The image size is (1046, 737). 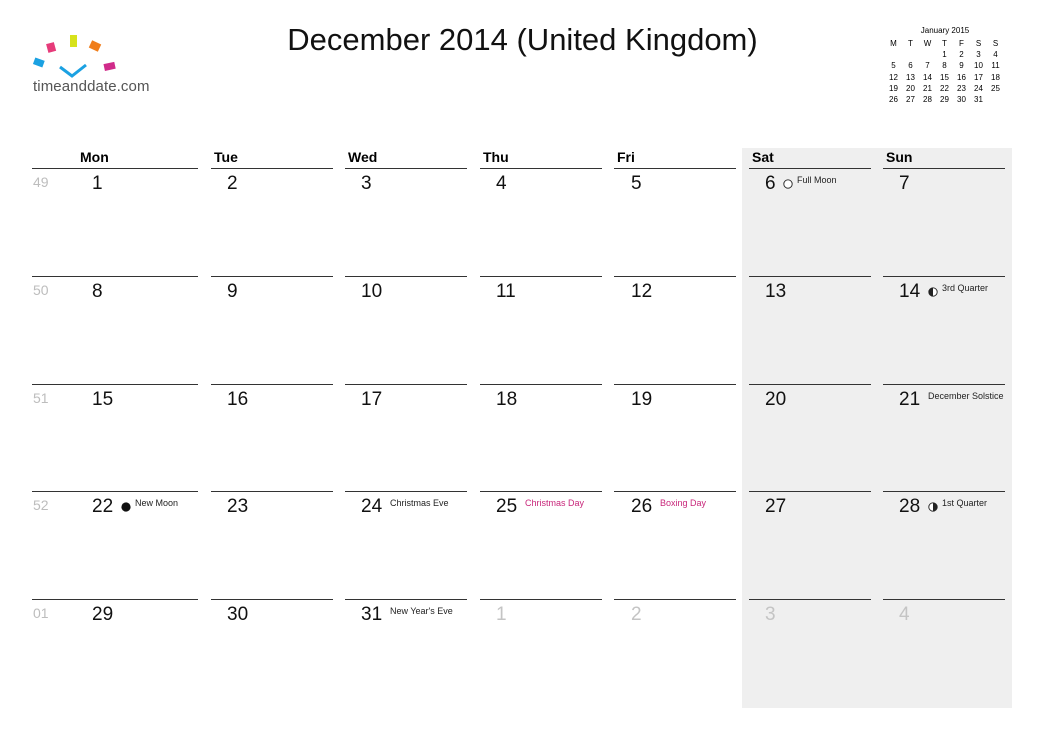 What do you see at coordinates (97, 292) in the screenshot?
I see `day-number: 8` at bounding box center [97, 292].